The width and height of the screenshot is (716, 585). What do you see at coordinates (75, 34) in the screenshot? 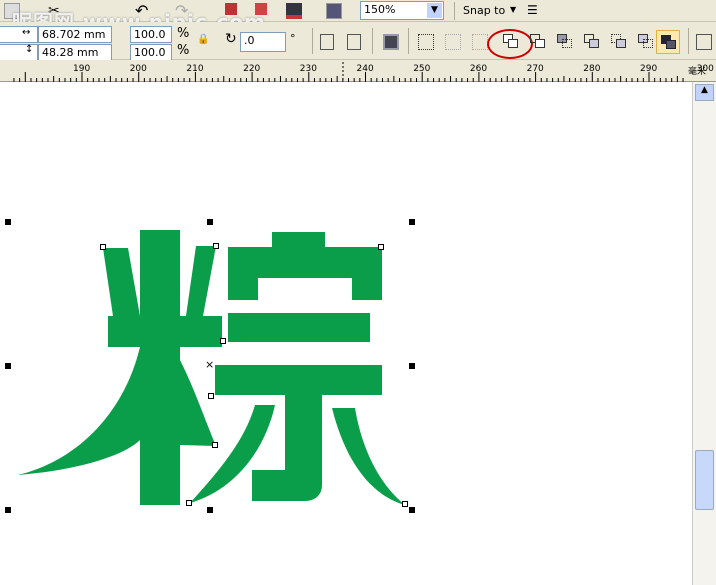
I see `width-field: 68.702 mm` at bounding box center [75, 34].